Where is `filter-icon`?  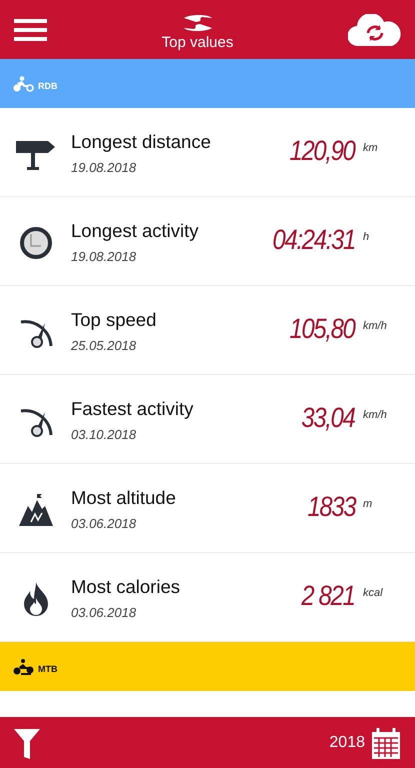
filter-icon is located at coordinates (27, 742).